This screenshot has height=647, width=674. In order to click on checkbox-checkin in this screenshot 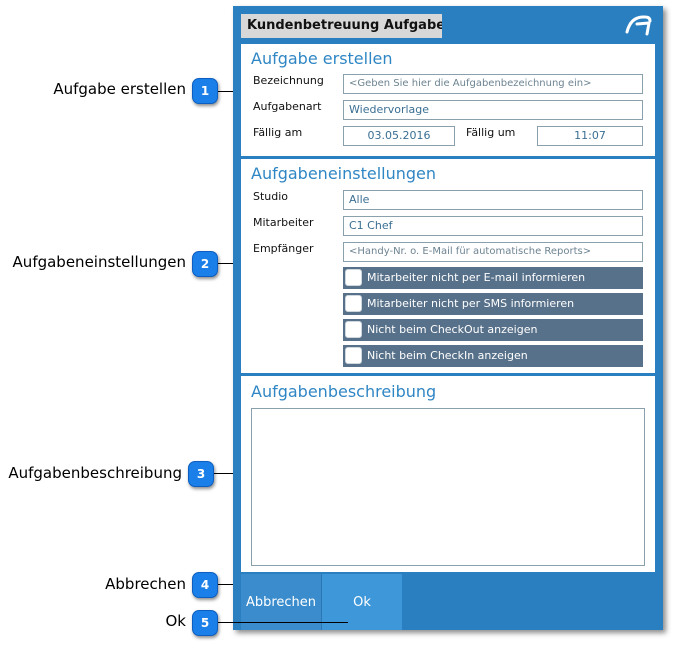, I will do `click(353, 355)`.